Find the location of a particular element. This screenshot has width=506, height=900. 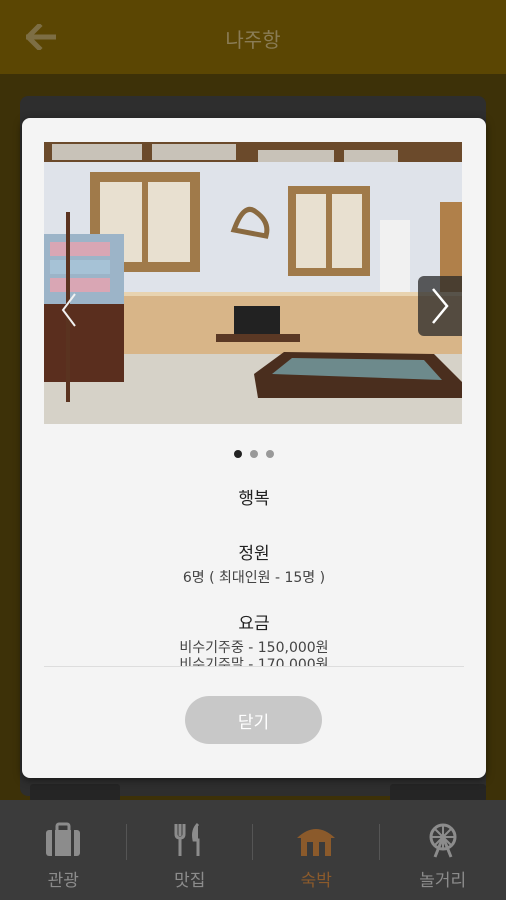

capacity-value: 6명 ( 최대인원 - 15명 ) is located at coordinates (254, 578).